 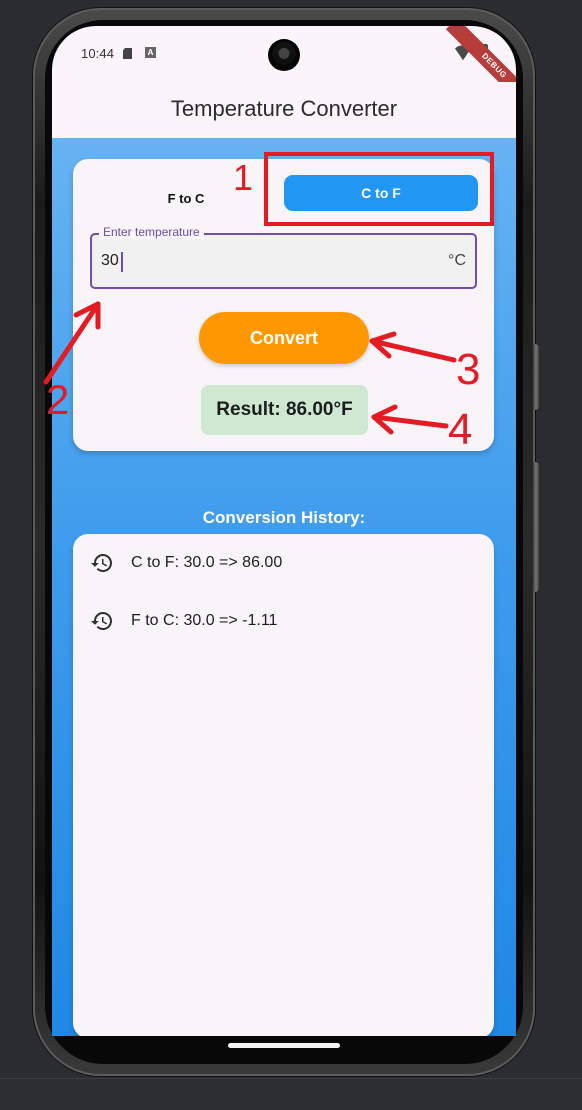 I want to click on c-to-f-toggle: C to F, so click(x=381, y=193).